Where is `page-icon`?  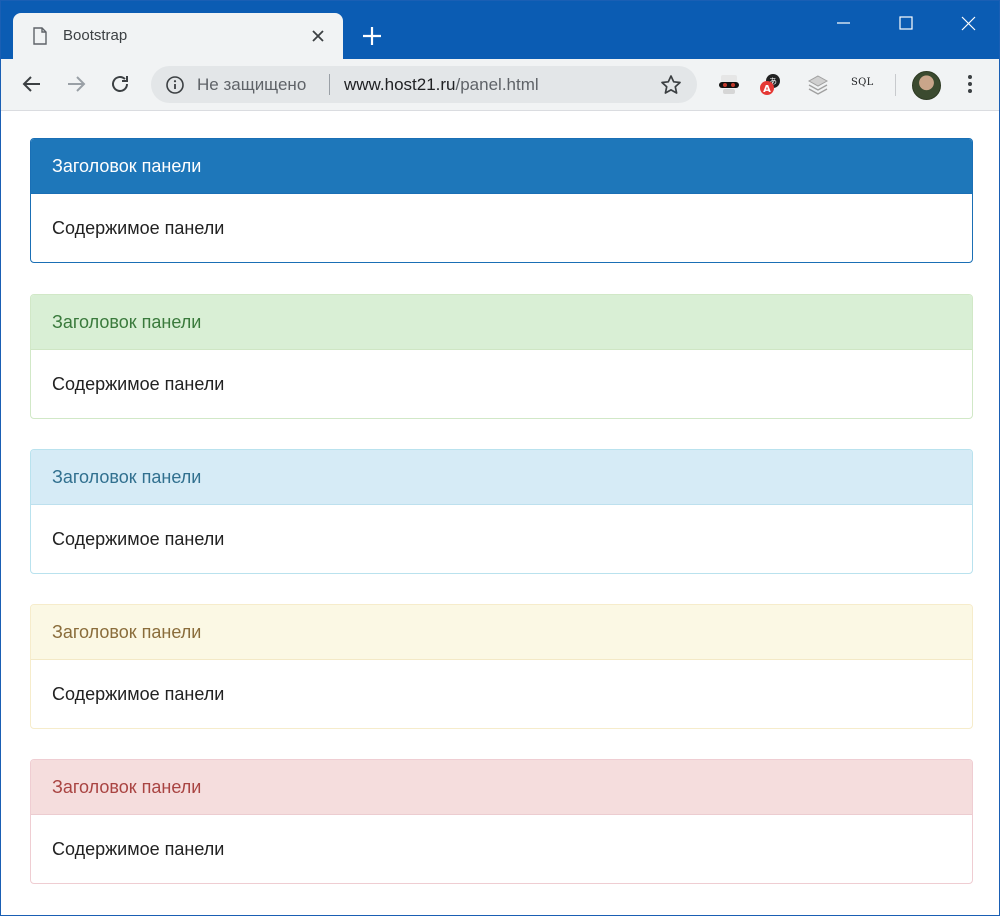
page-icon is located at coordinates (40, 36).